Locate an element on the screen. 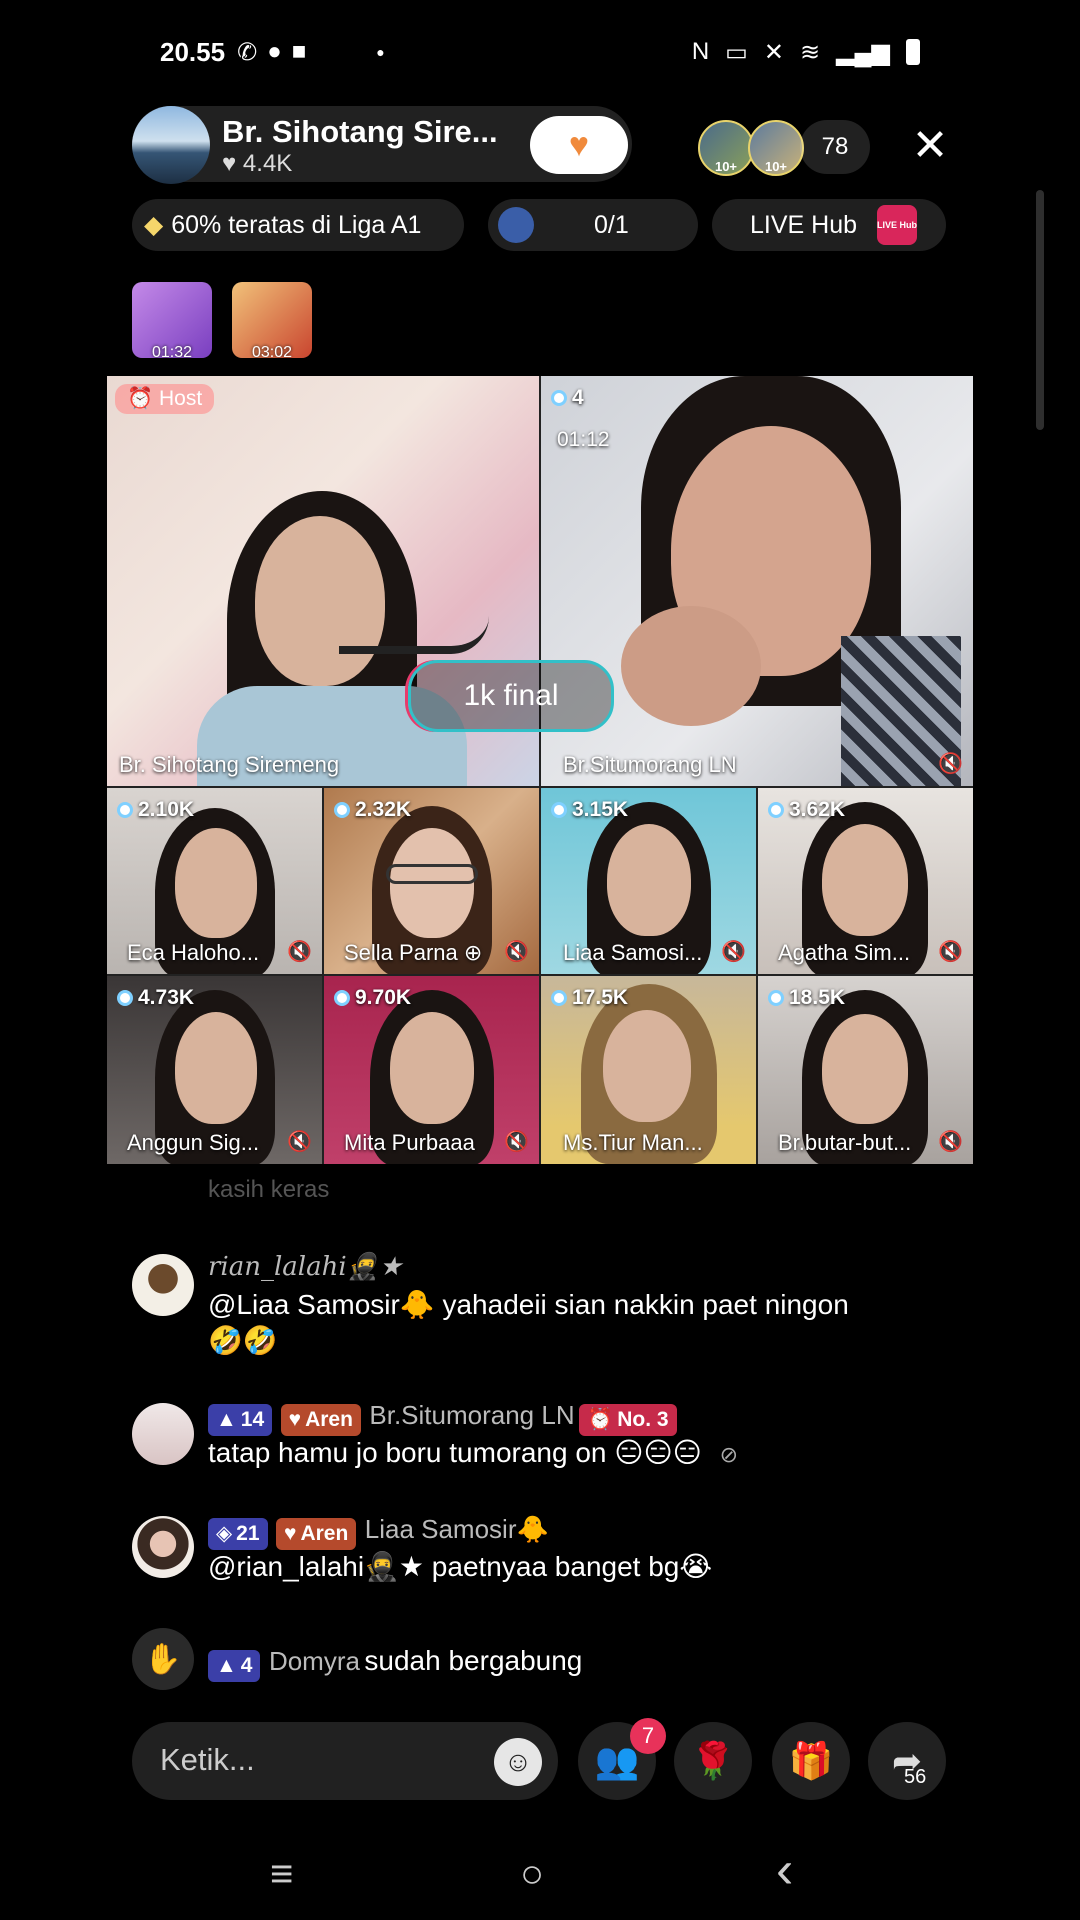 Image resolution: width=1080 pixels, height=1920 pixels. chat-username: Br.Situmorang LN is located at coordinates (471, 1415).